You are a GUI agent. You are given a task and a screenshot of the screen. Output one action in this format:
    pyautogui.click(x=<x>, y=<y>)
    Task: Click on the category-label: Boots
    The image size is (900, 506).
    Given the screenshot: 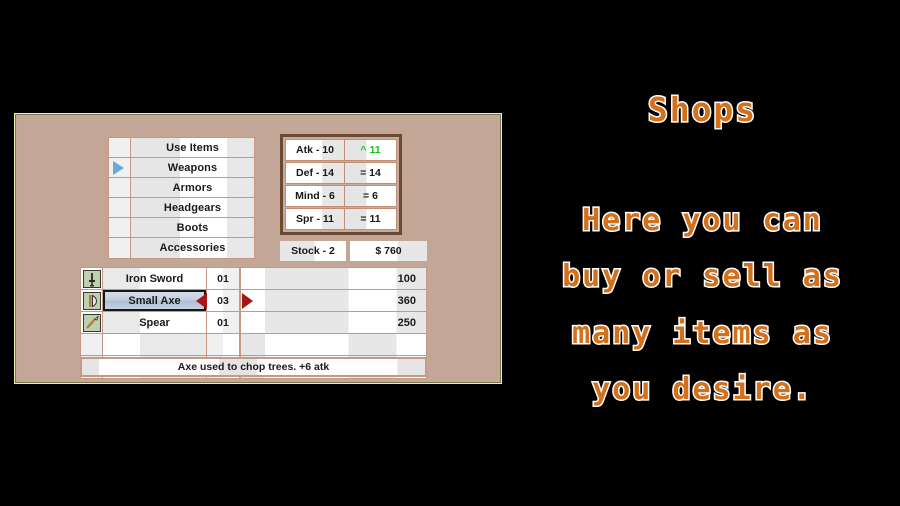 What is the action you would take?
    pyautogui.click(x=192, y=227)
    